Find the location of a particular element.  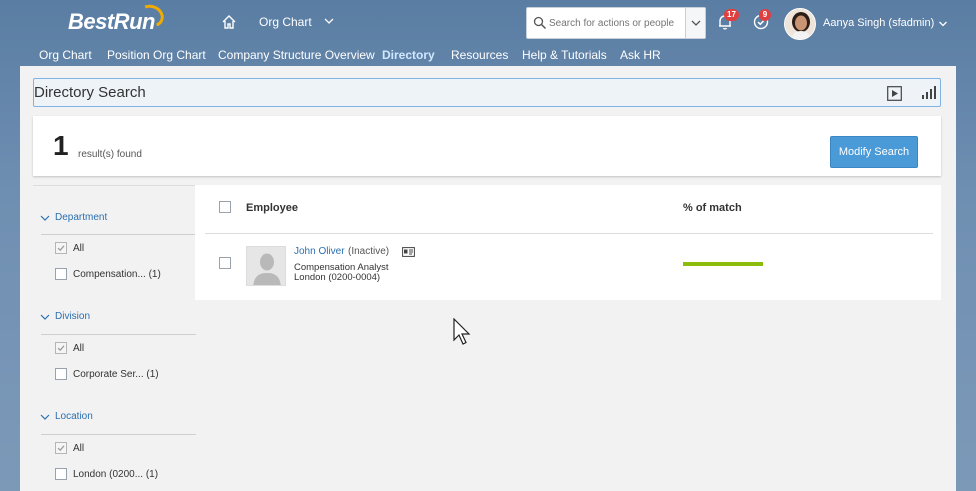

match-progress-bar is located at coordinates (723, 264).